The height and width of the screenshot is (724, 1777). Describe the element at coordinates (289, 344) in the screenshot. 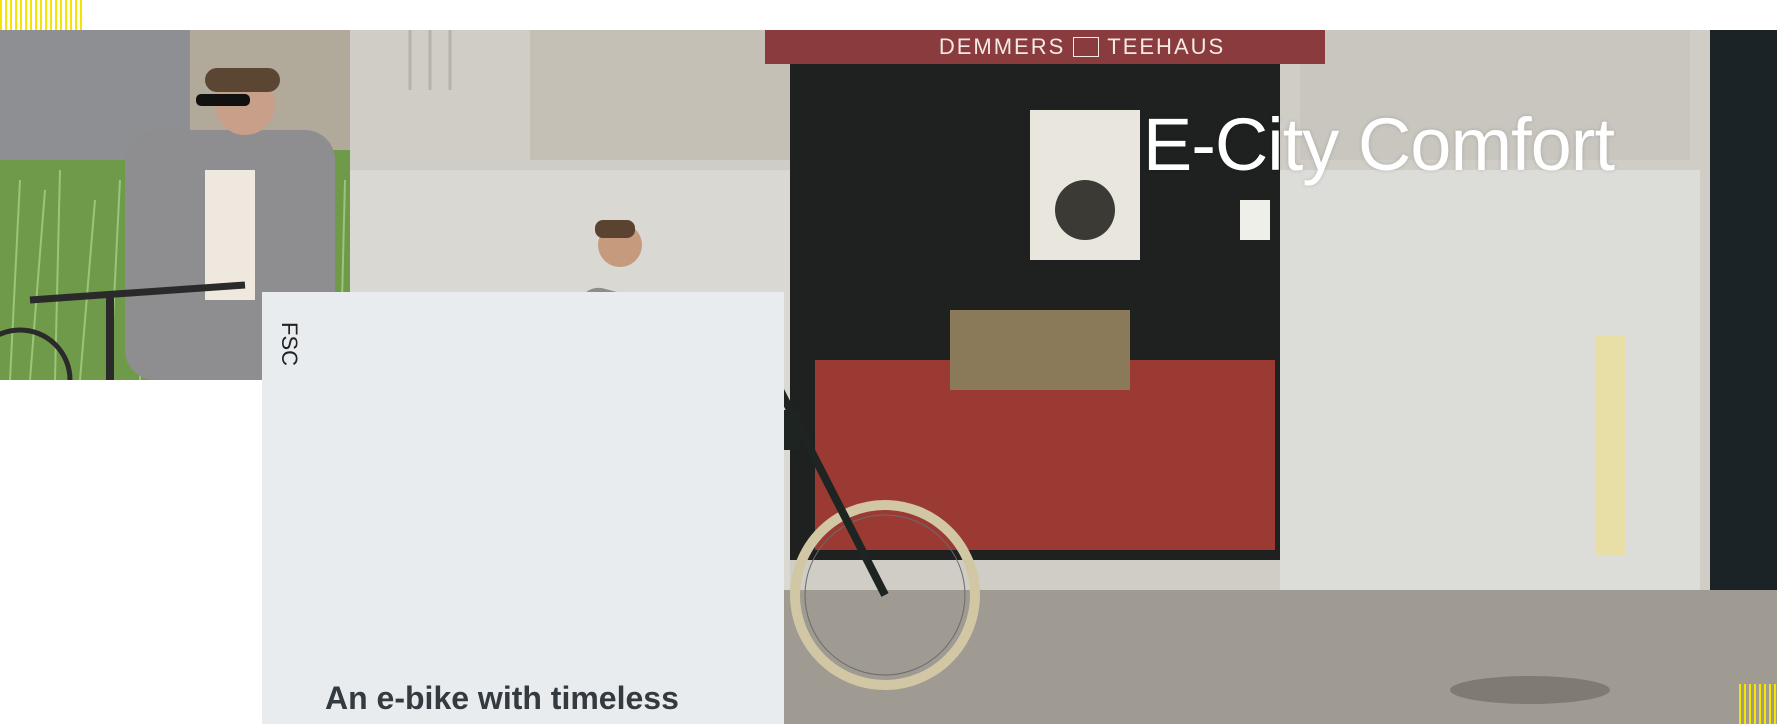

I see `card-tag: FSC` at that location.